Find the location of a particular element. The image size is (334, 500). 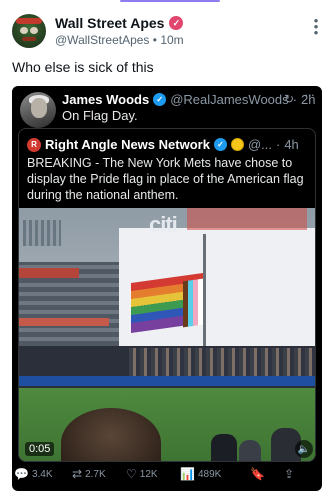

crowd is located at coordinates (222, 362).